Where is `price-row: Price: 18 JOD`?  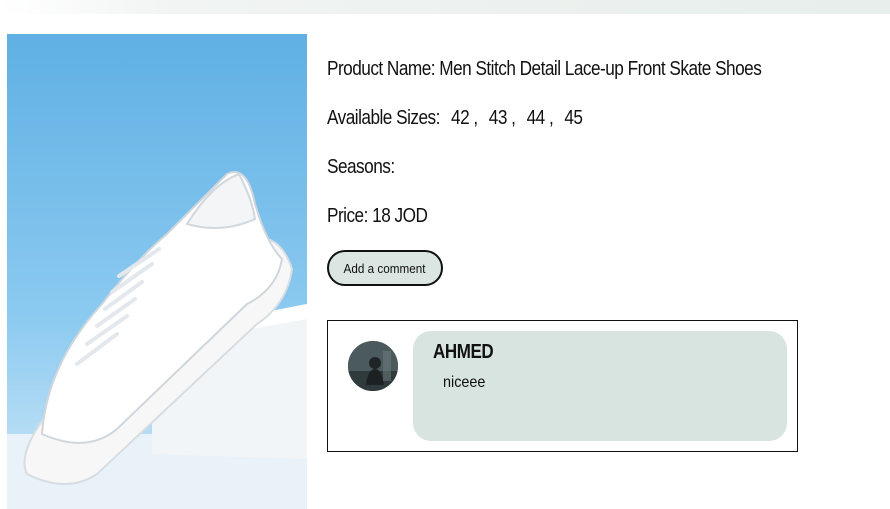
price-row: Price: 18 JOD is located at coordinates (377, 216).